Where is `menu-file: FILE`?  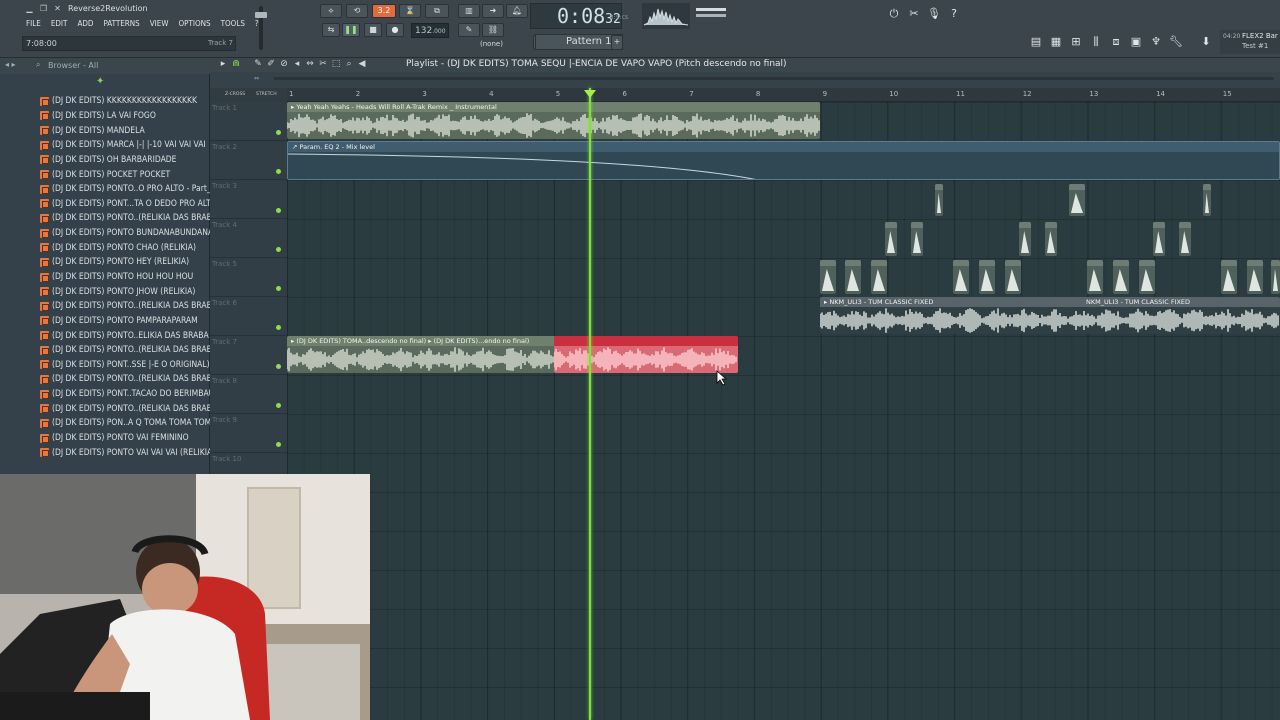 menu-file: FILE is located at coordinates (33, 25).